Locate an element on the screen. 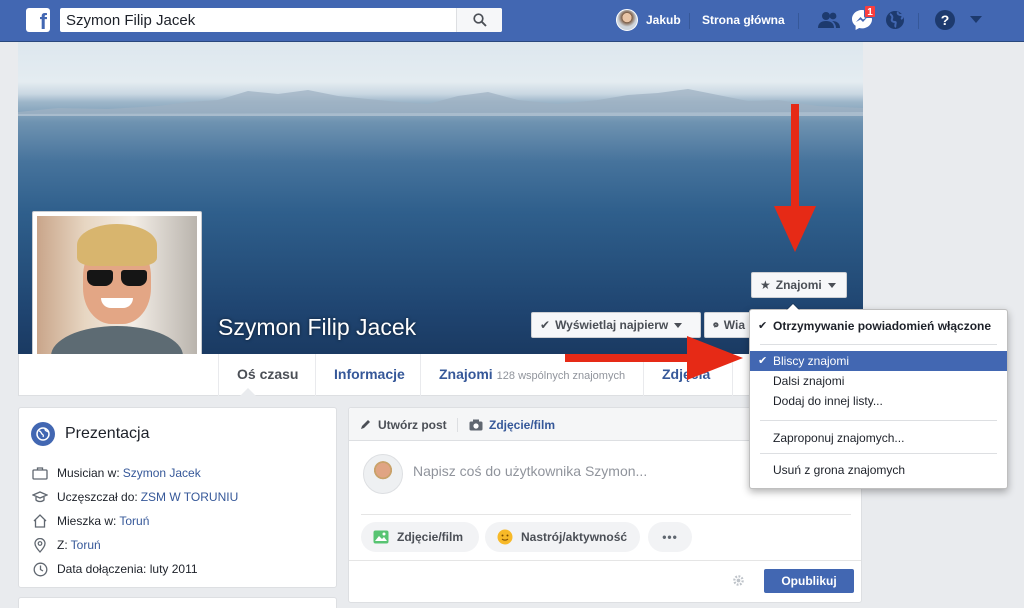 The image size is (1024, 608). intro-row-work: Musician w: Szymon Jacek is located at coordinates (116, 473).